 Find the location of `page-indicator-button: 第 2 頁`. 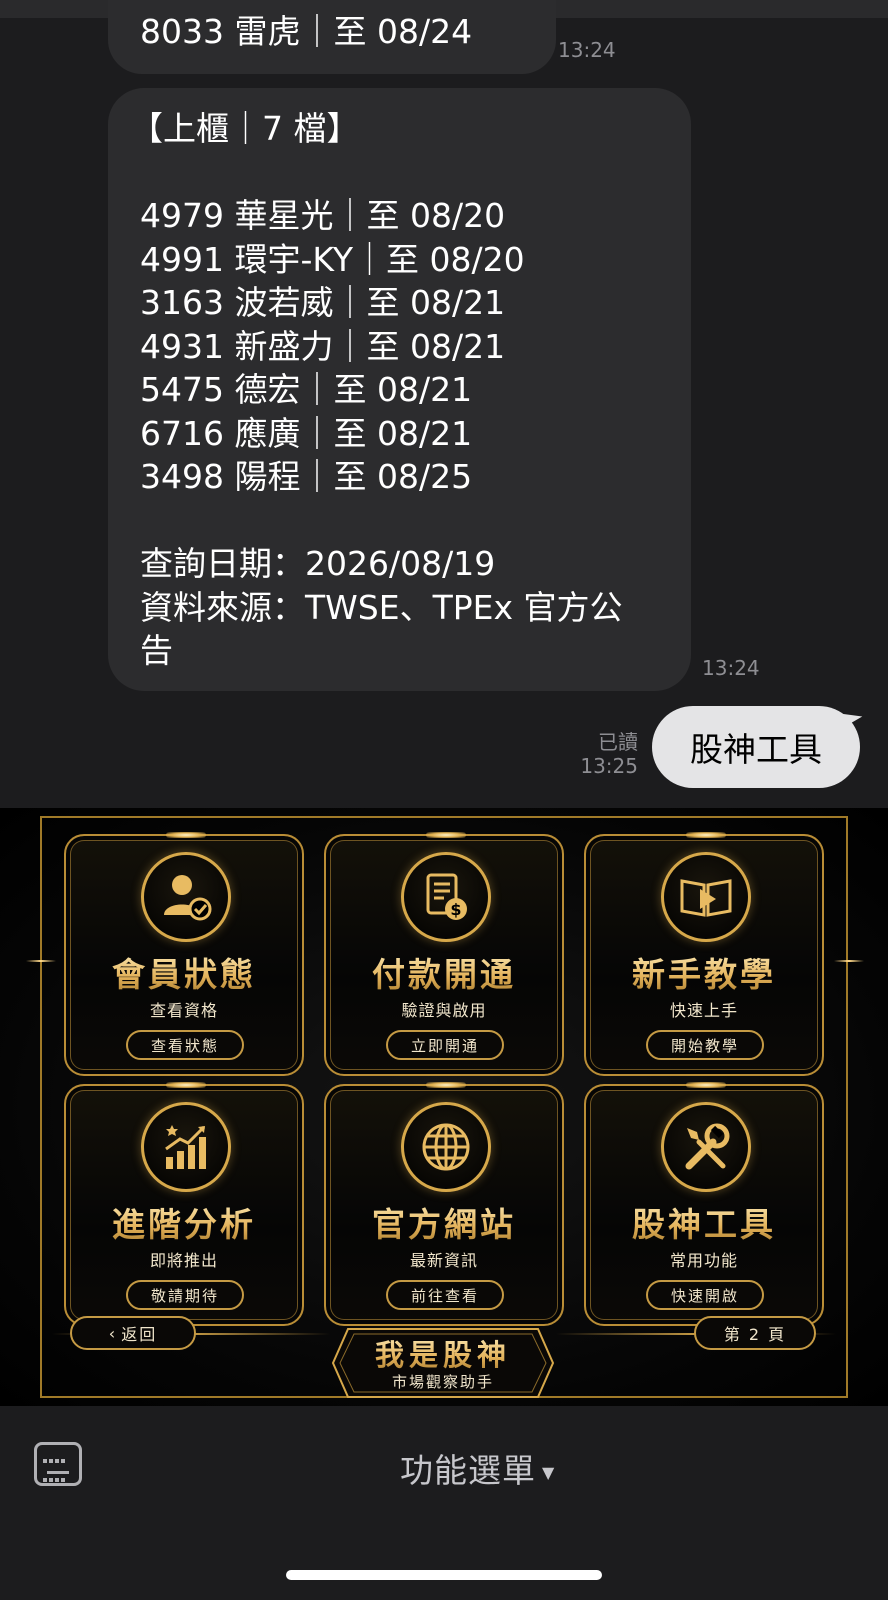

page-indicator-button: 第 2 頁 is located at coordinates (755, 1333).